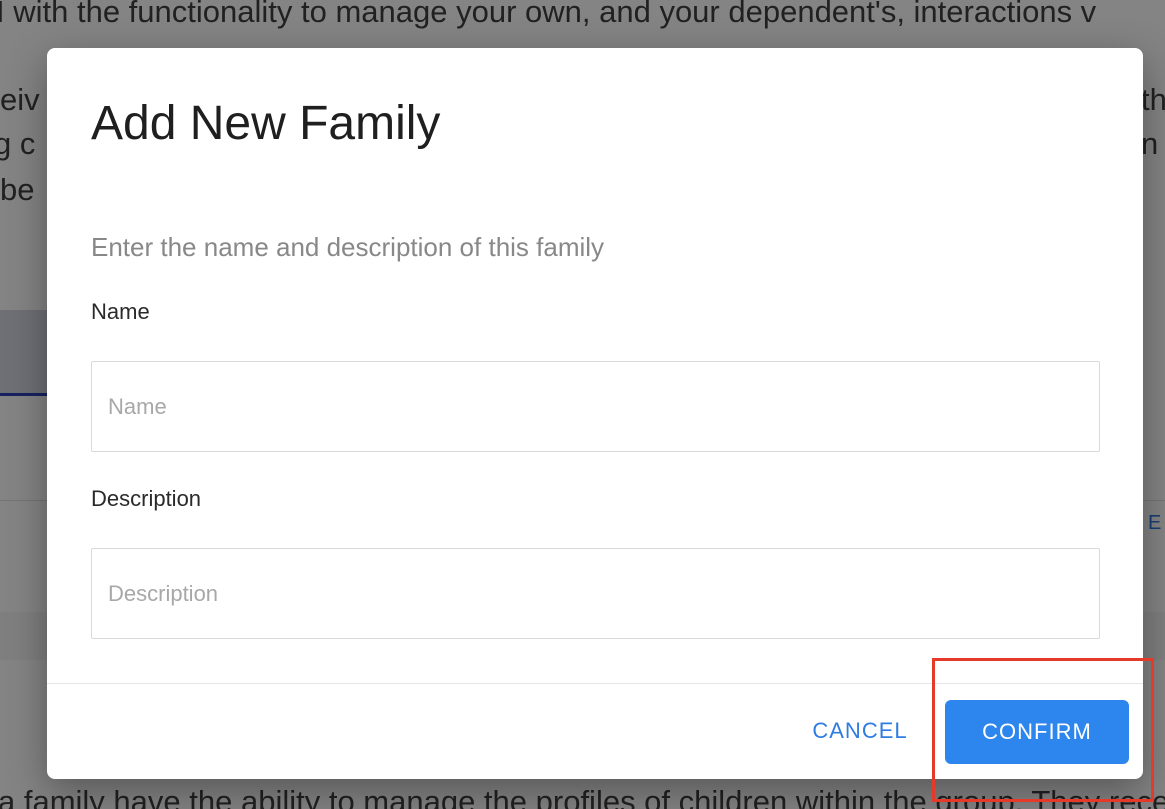  What do you see at coordinates (266, 123) in the screenshot?
I see `dialog-title: Add New Family` at bounding box center [266, 123].